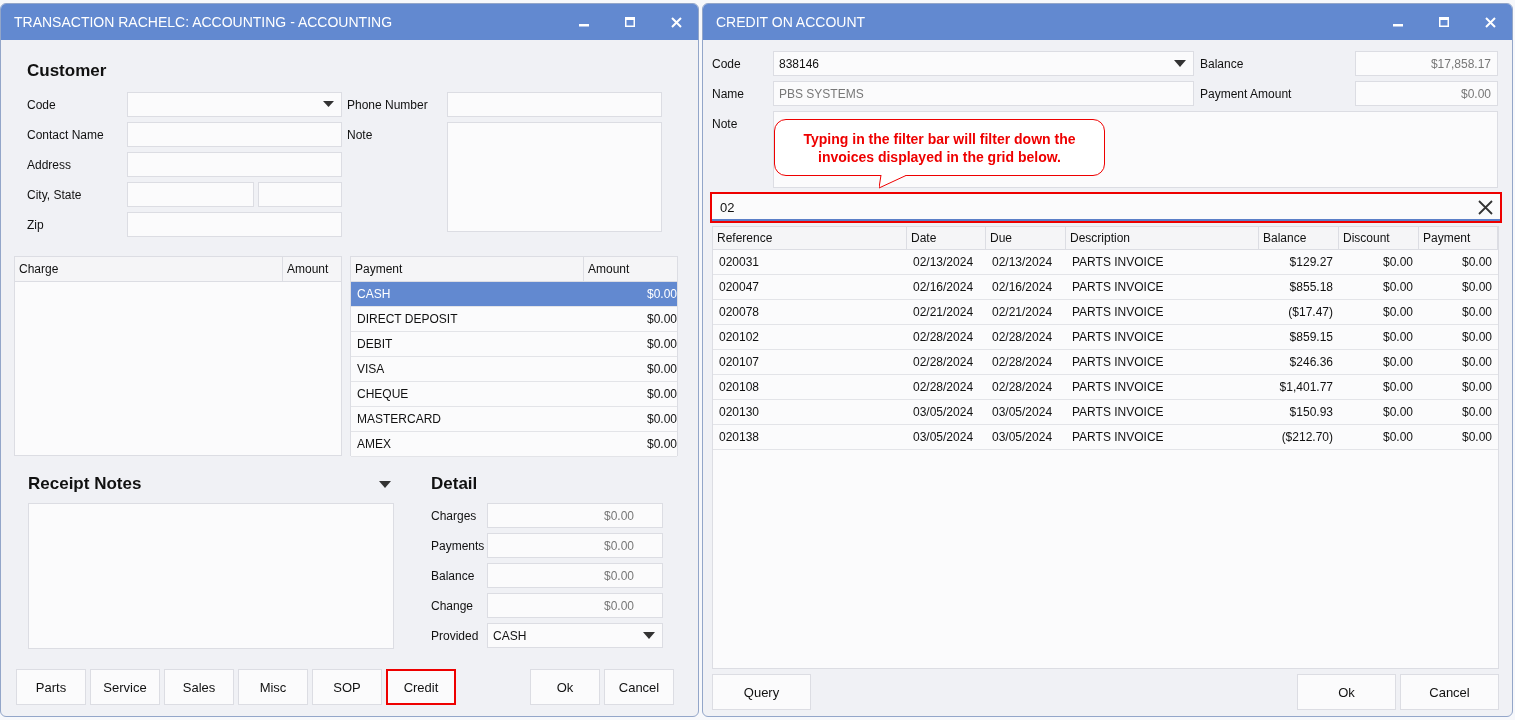  I want to click on table-cell: DEBIT, so click(375, 344).